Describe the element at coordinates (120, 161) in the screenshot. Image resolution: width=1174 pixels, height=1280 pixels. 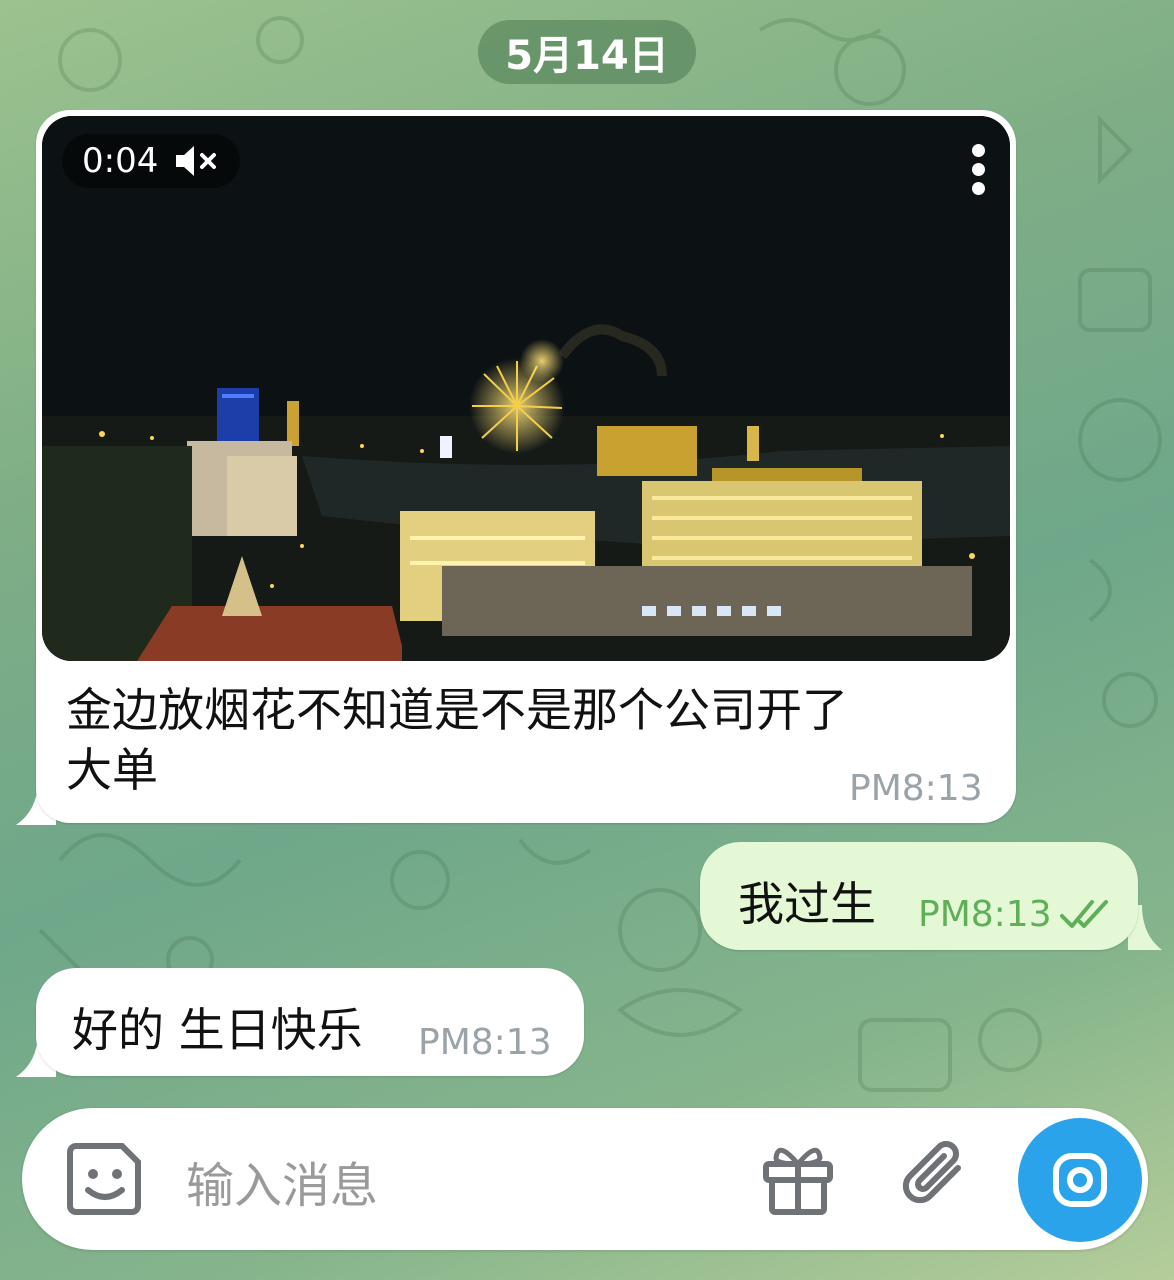
I see `video-duration: 0:04` at that location.